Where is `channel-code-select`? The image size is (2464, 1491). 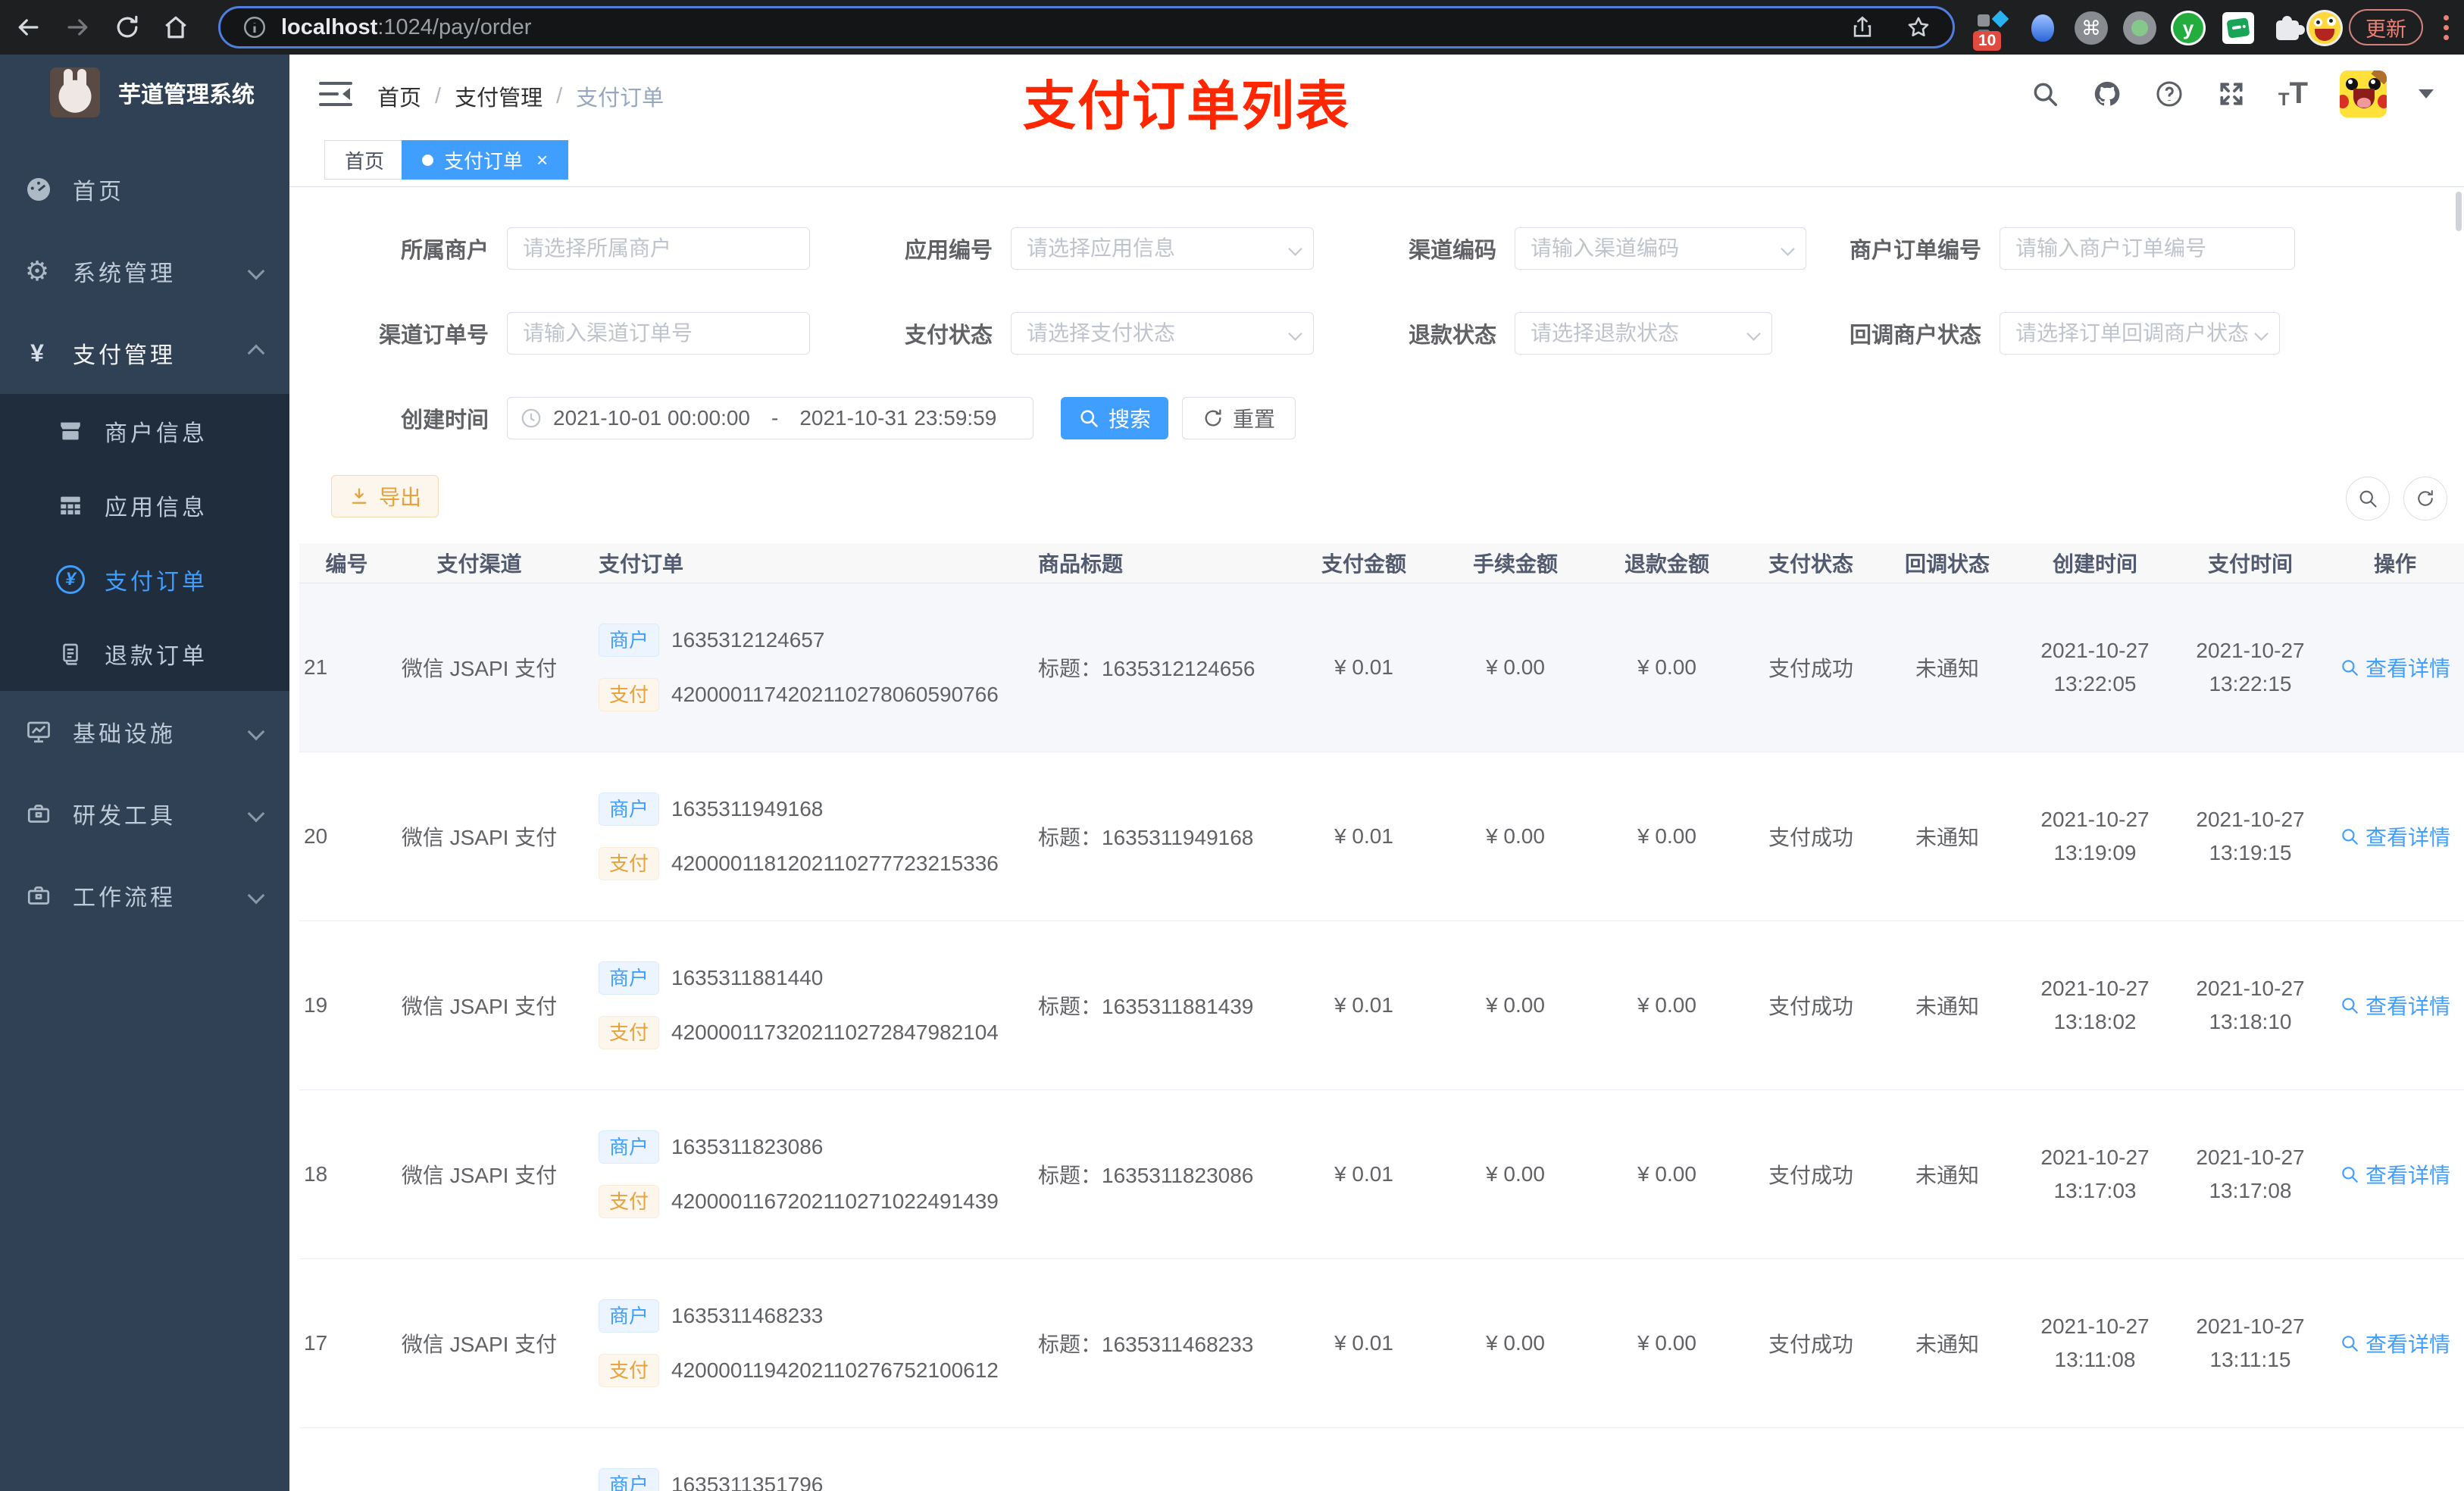
channel-code-select is located at coordinates (1660, 248).